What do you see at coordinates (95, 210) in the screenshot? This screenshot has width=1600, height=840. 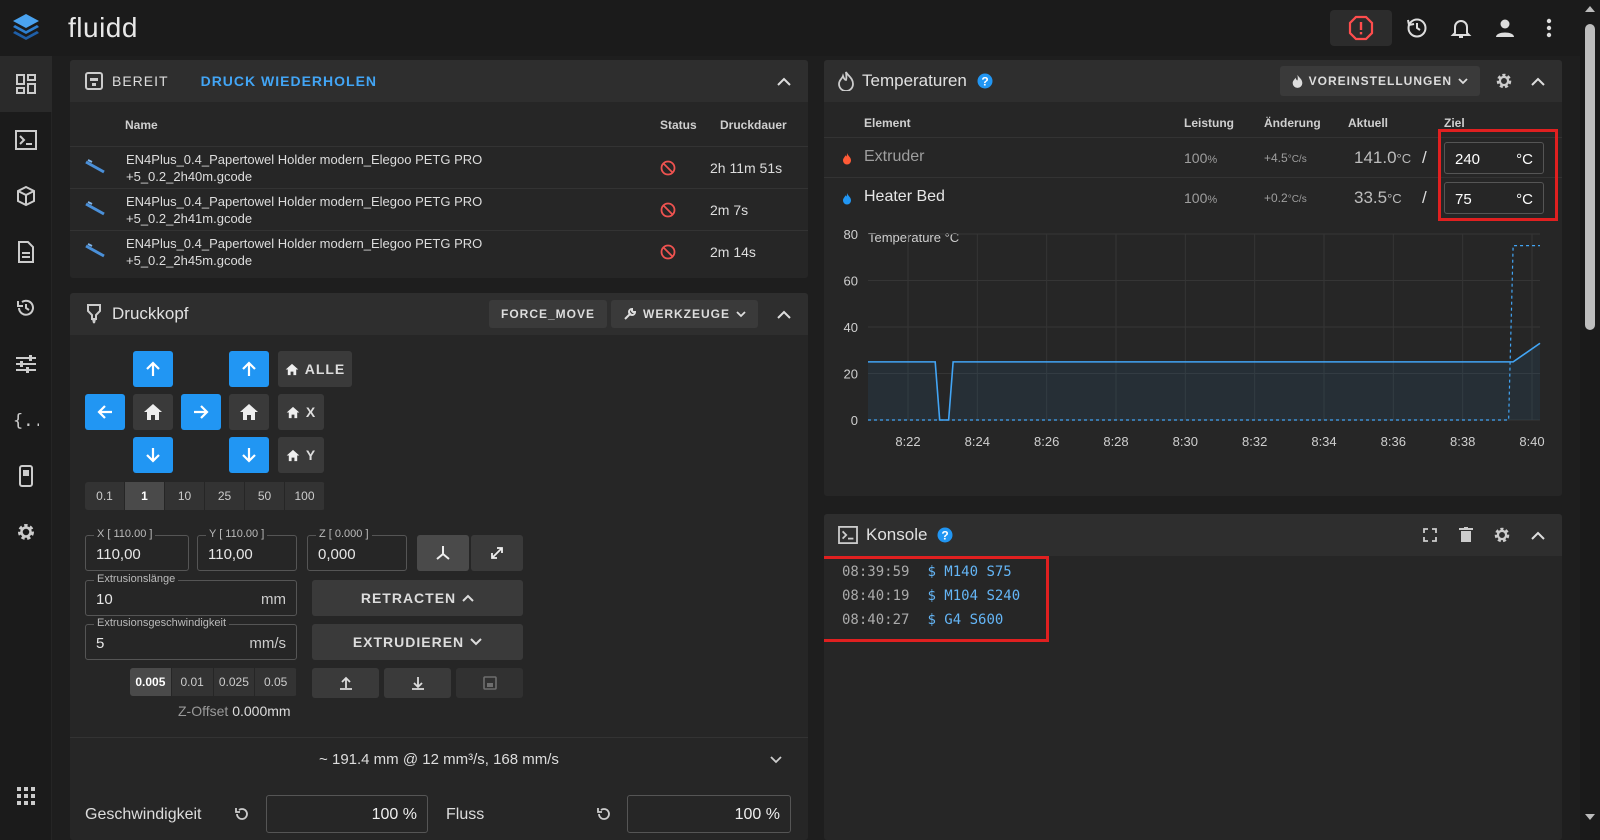 I see `file-gcode-icon` at bounding box center [95, 210].